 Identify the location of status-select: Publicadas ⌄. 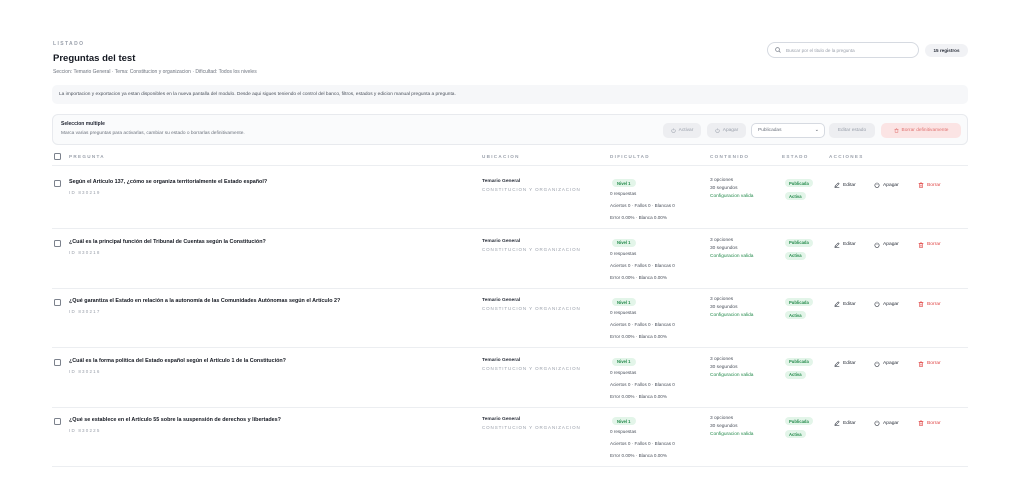
(788, 130).